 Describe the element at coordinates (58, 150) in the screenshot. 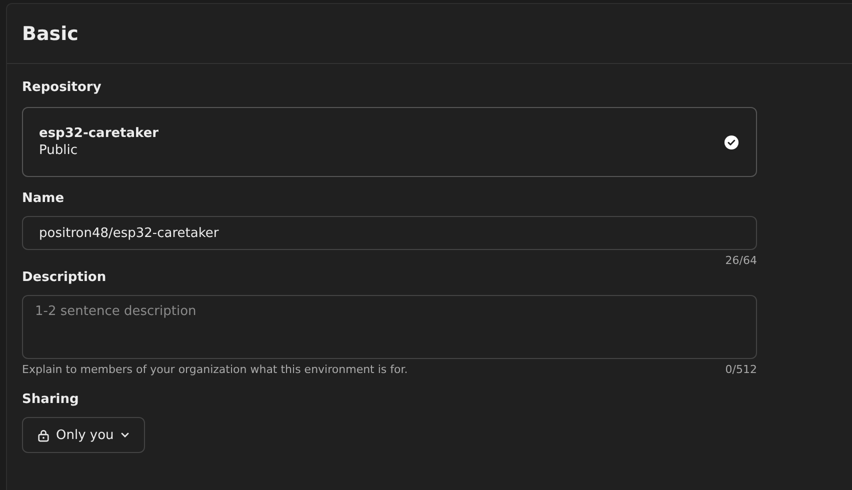

I see `repository-visibility: Public` at that location.